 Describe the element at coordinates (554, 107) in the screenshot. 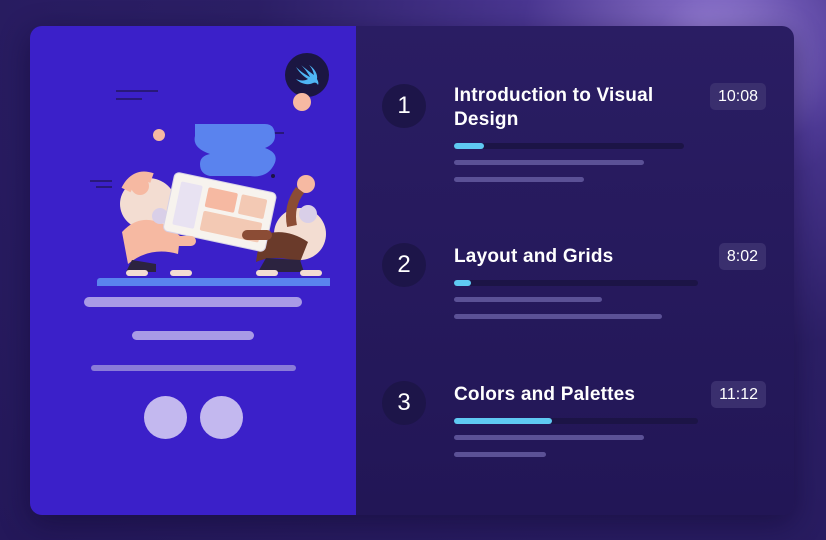

I see `lesson-title: Introduction to Visual Design` at that location.